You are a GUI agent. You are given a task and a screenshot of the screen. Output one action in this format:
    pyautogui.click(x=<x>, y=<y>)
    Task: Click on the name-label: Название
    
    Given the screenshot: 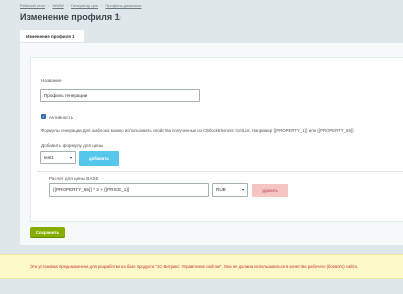 What is the action you would take?
    pyautogui.click(x=51, y=80)
    